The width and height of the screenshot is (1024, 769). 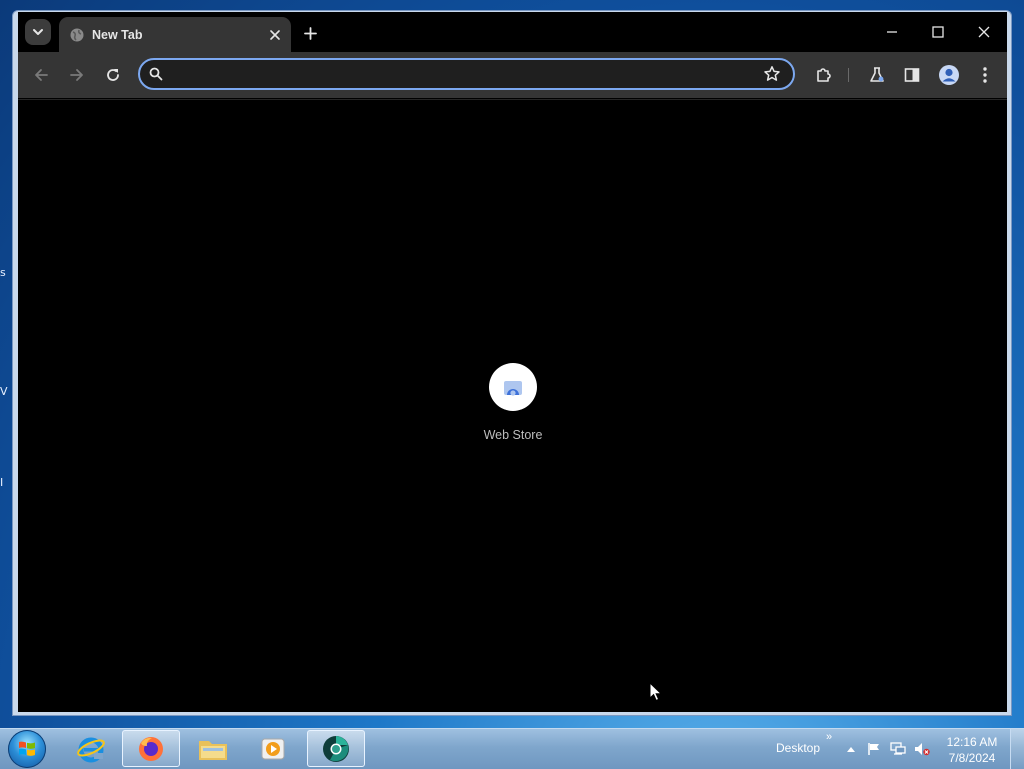 I want to click on chevron-down-icon, so click(x=38, y=32).